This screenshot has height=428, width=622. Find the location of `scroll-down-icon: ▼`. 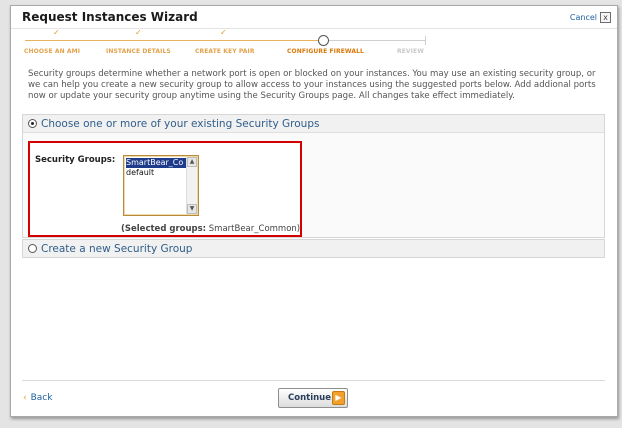

scroll-down-icon: ▼ is located at coordinates (192, 209).